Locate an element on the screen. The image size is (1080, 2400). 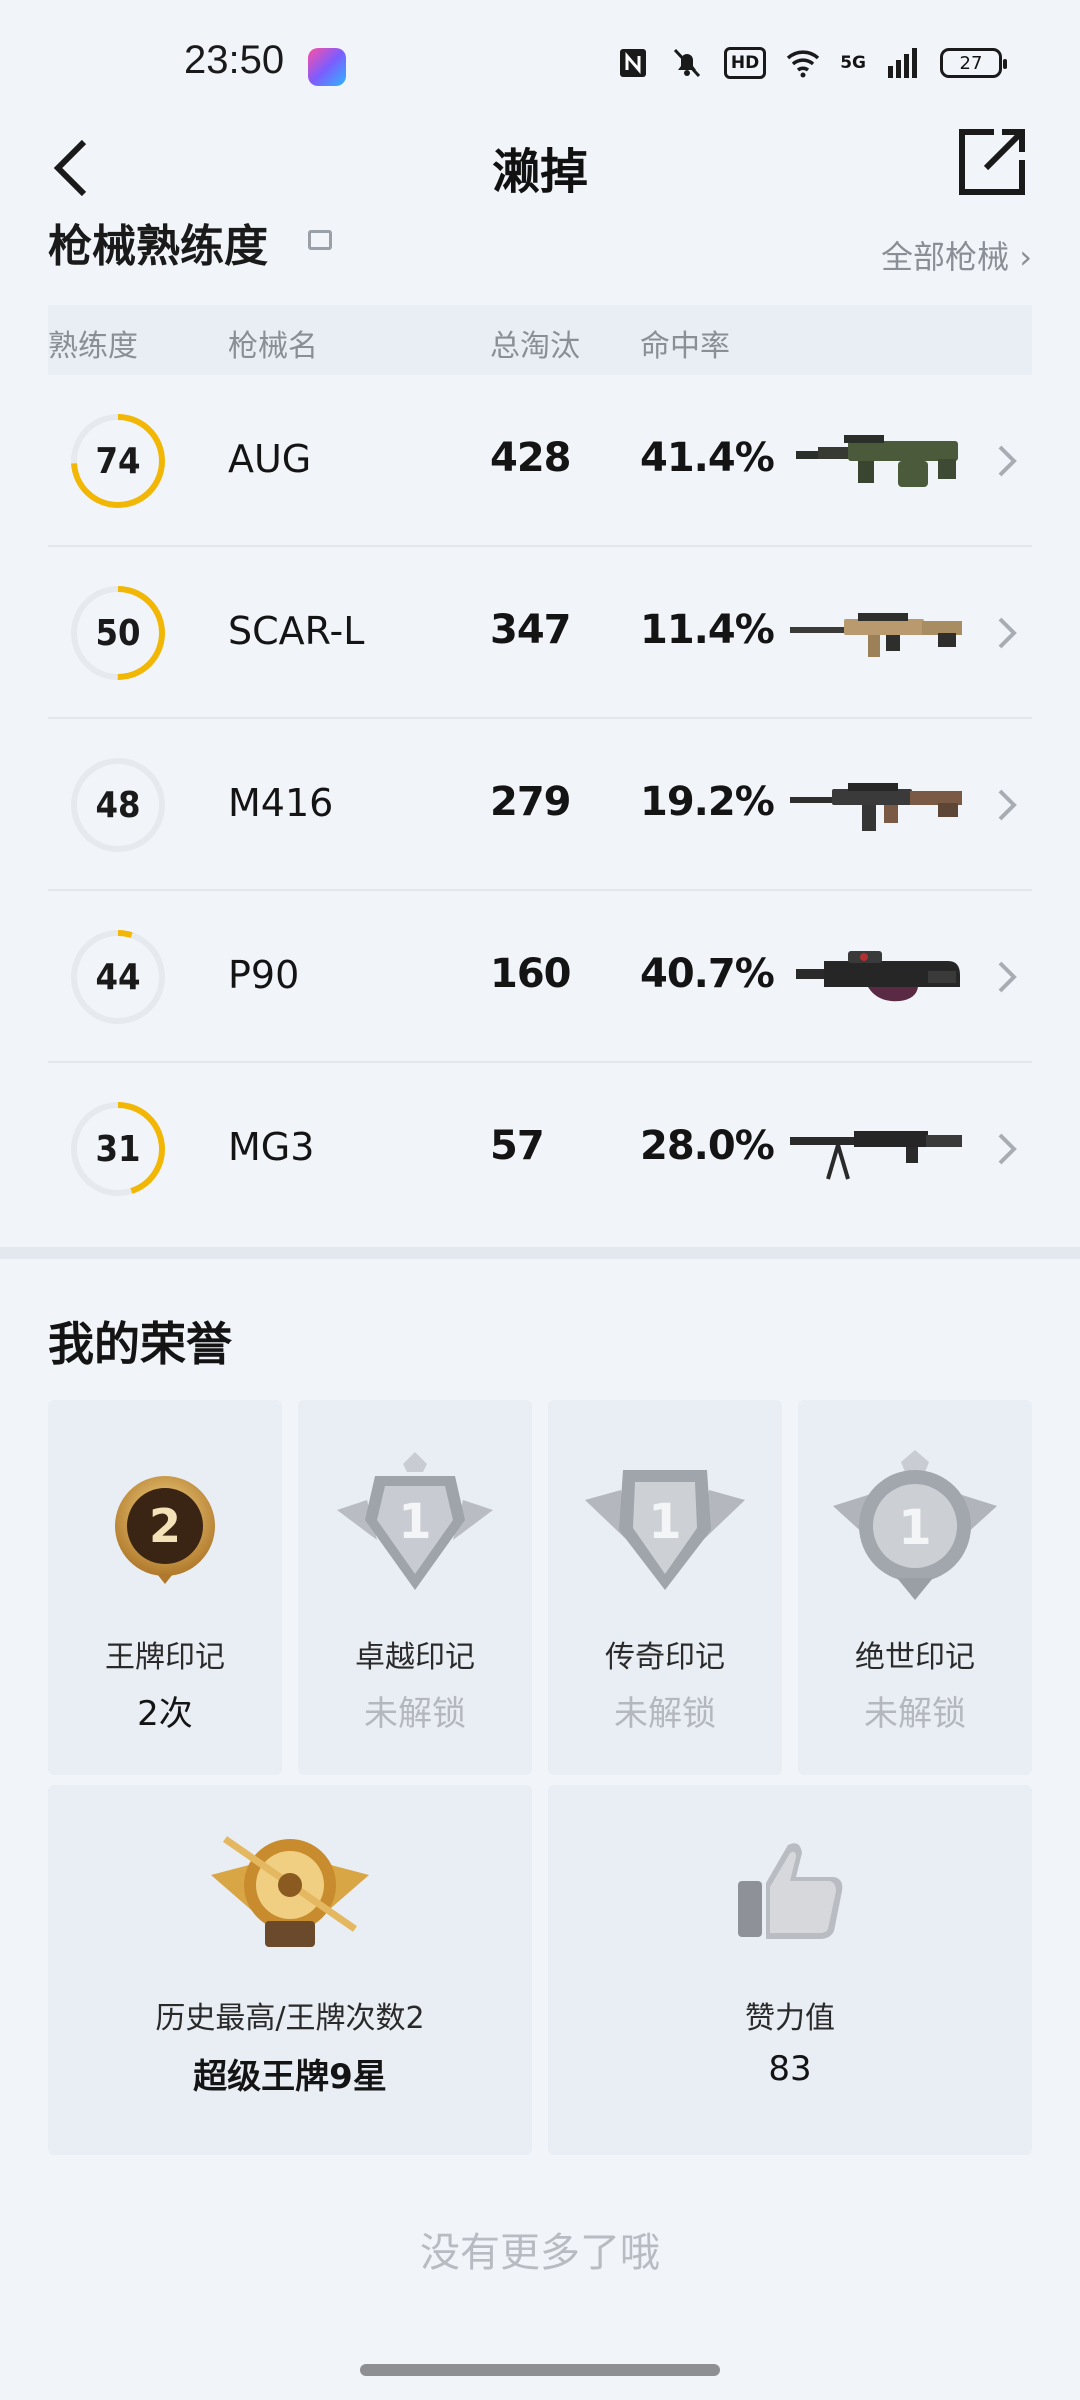
excellence-mark-badge-icon: 1 is located at coordinates (415, 1521).